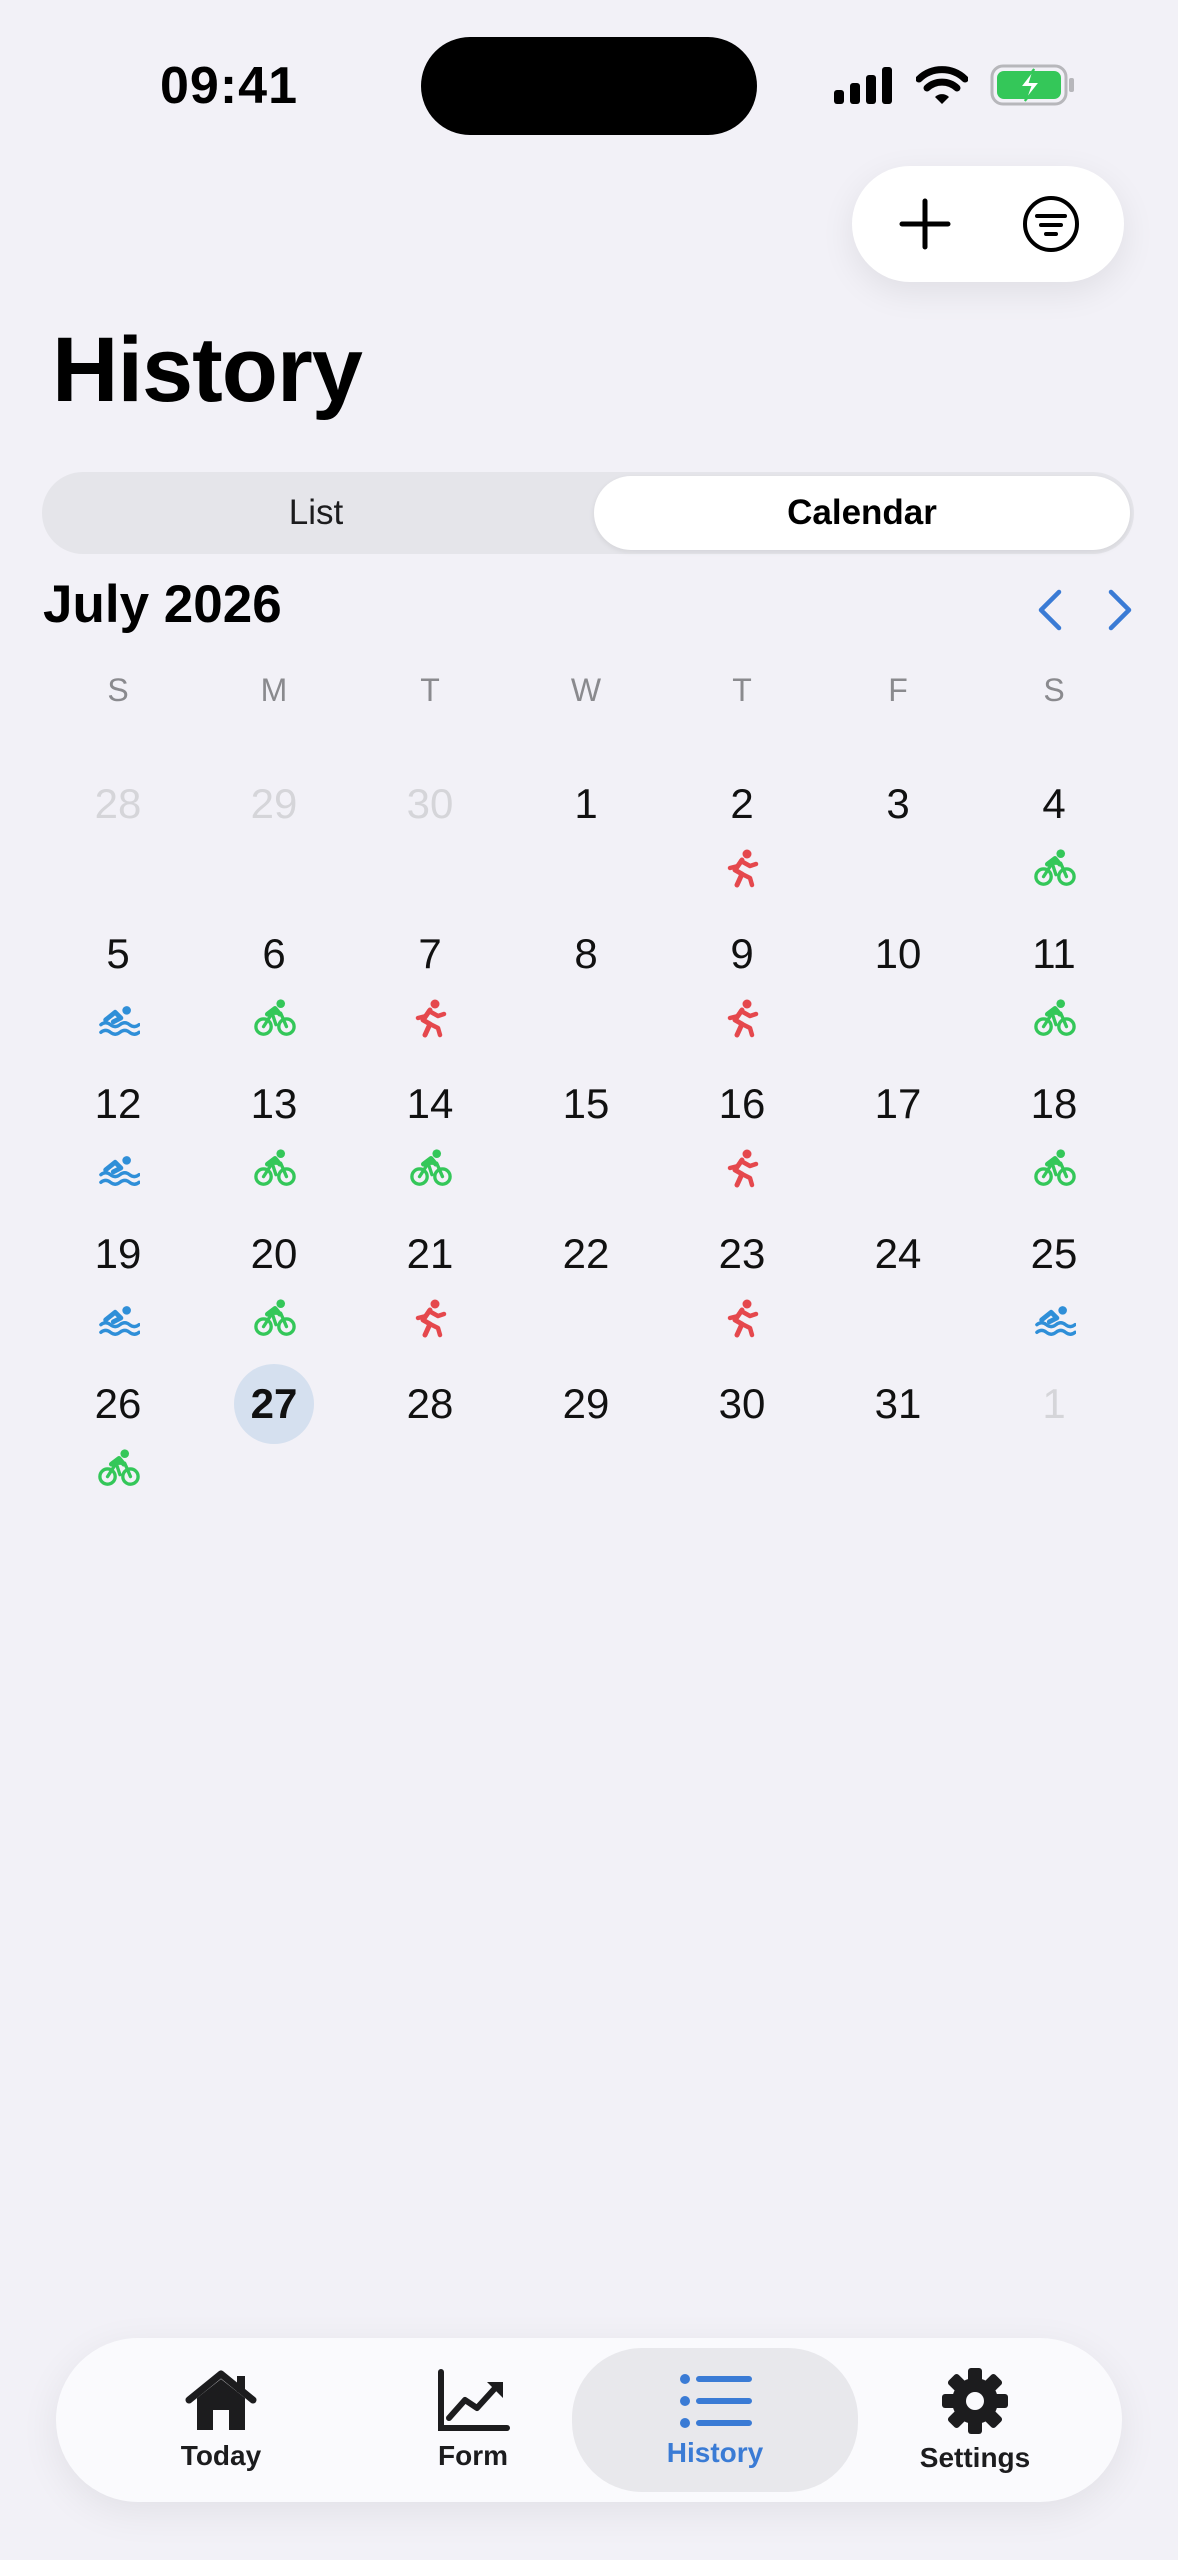  I want to click on weekday-label: W, so click(586, 690).